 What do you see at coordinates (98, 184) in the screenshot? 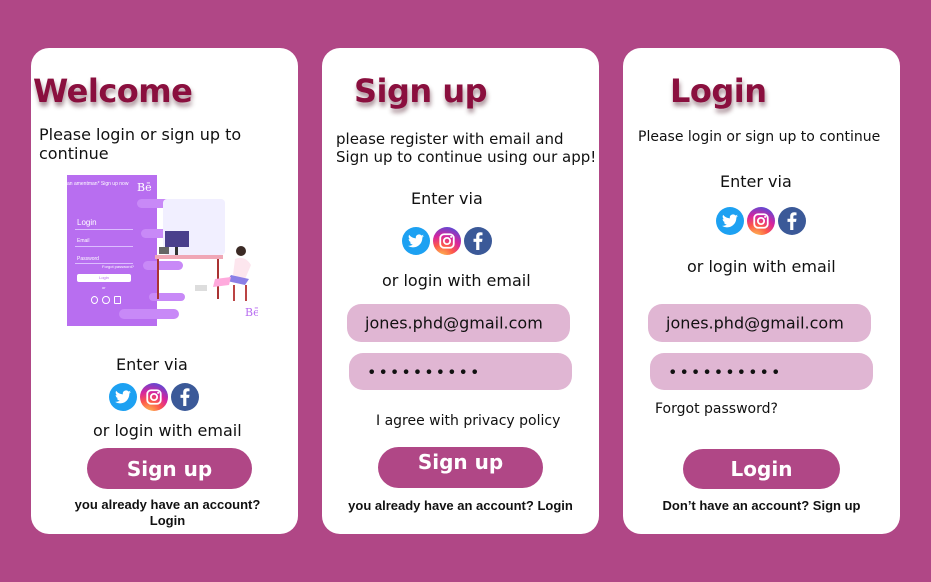
I see `illustration-header-text: an amentman* Sign up now` at bounding box center [98, 184].